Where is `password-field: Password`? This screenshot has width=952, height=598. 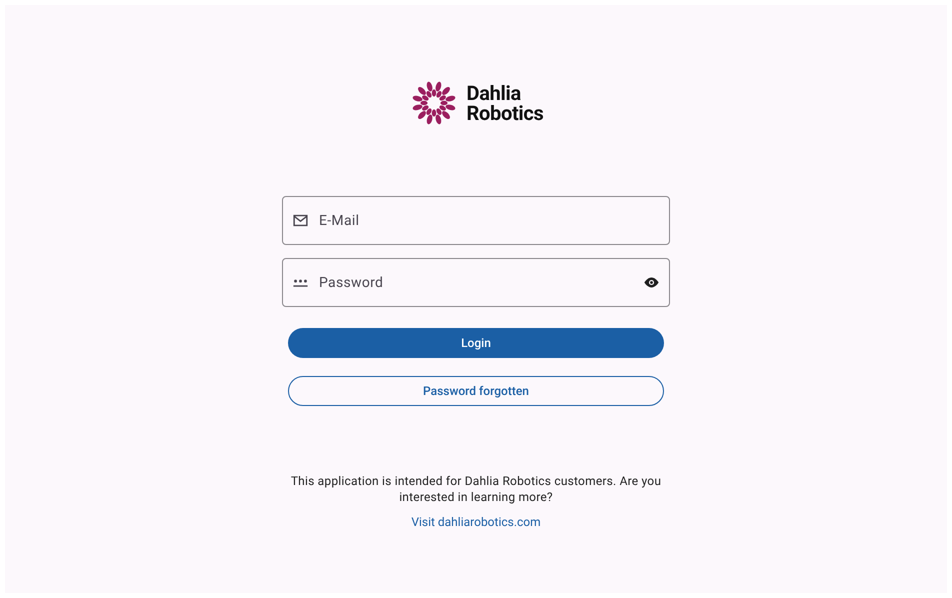
password-field: Password is located at coordinates (476, 282).